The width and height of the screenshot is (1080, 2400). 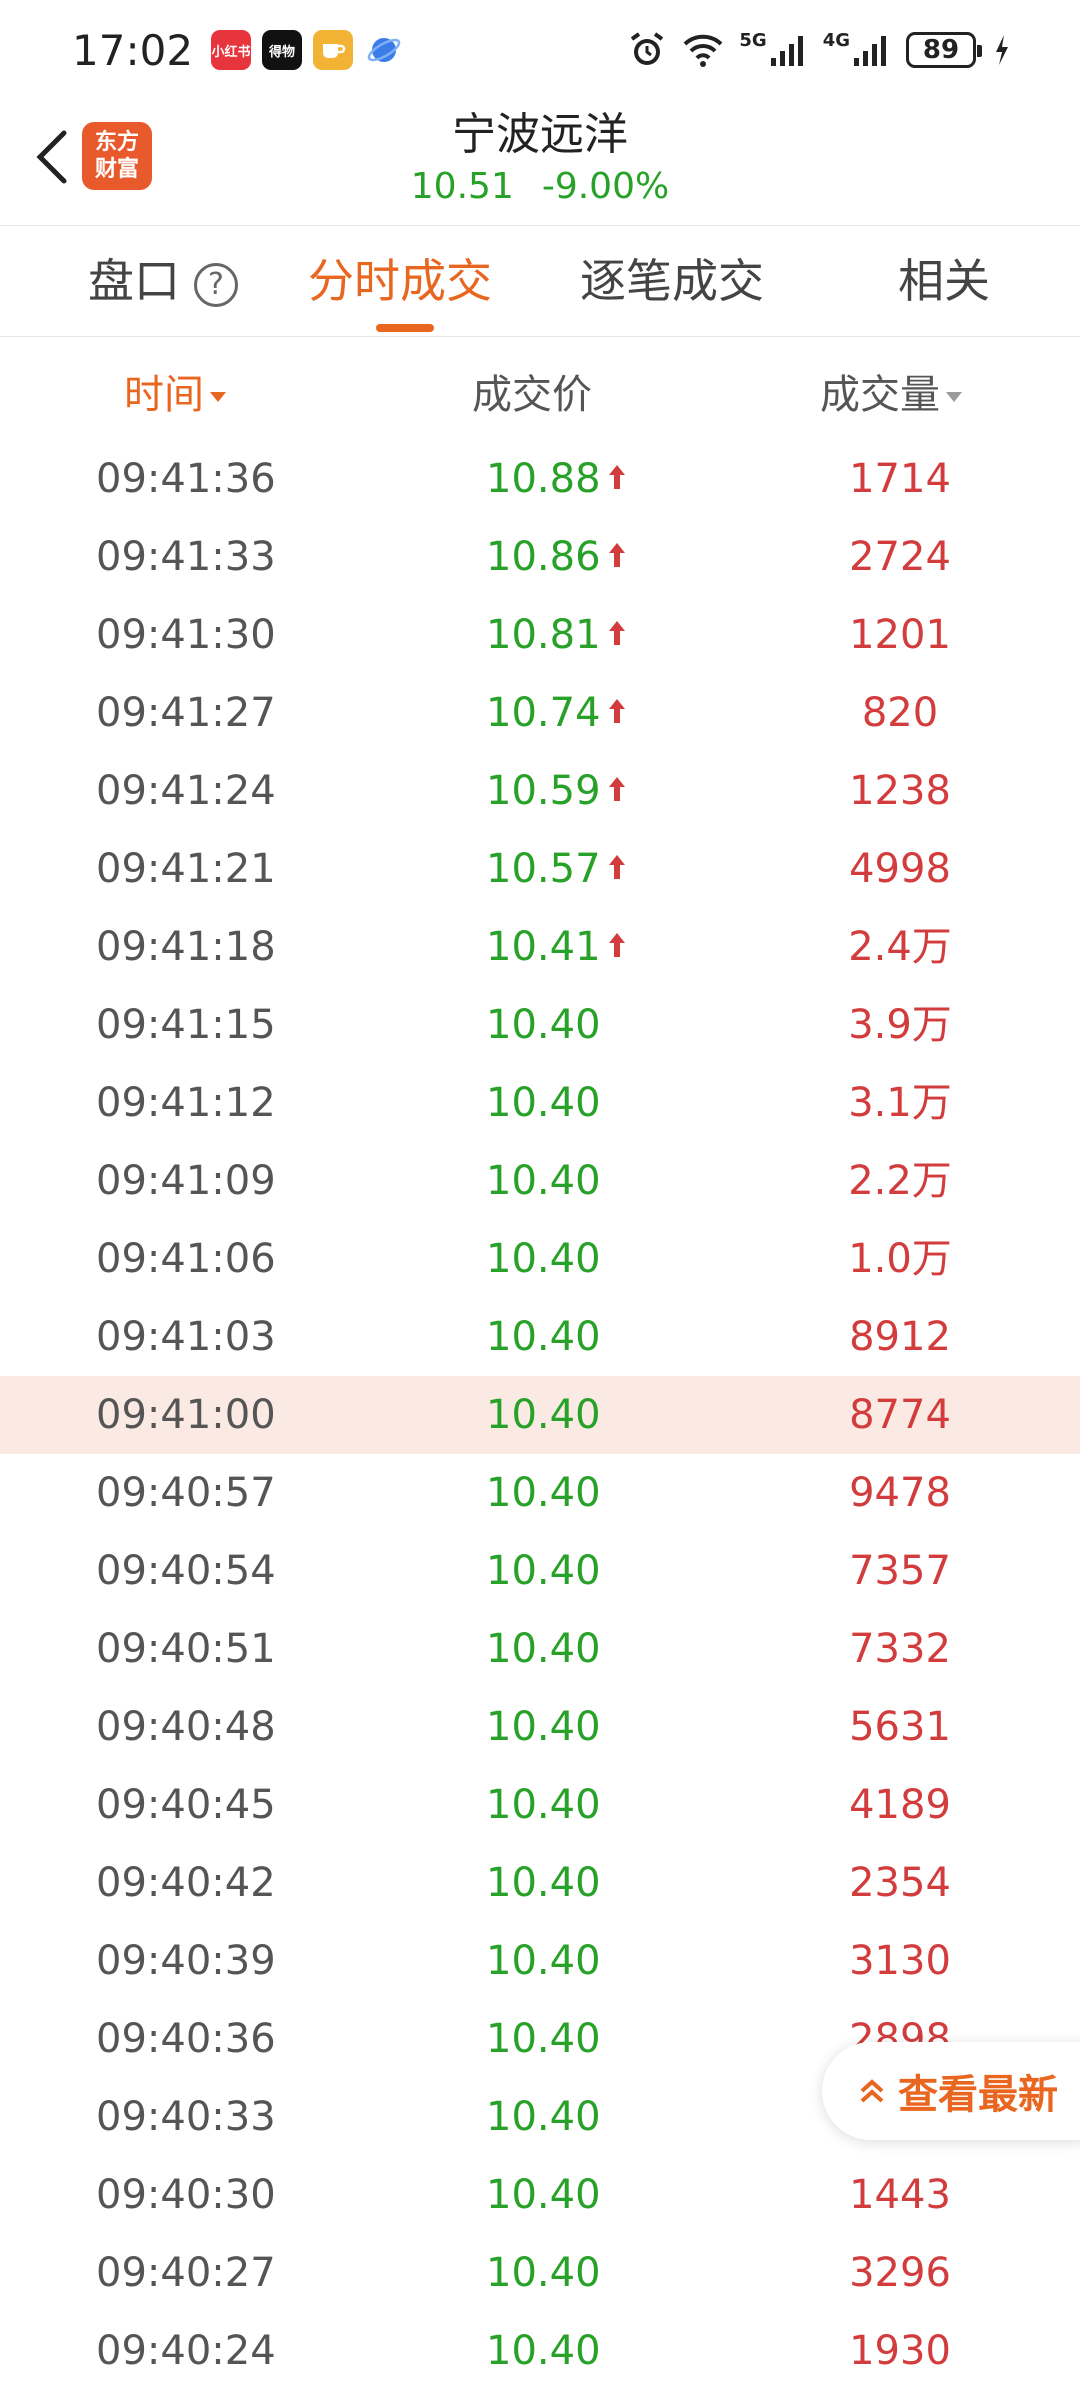 I want to click on trade-volume: 4998, so click(x=900, y=869).